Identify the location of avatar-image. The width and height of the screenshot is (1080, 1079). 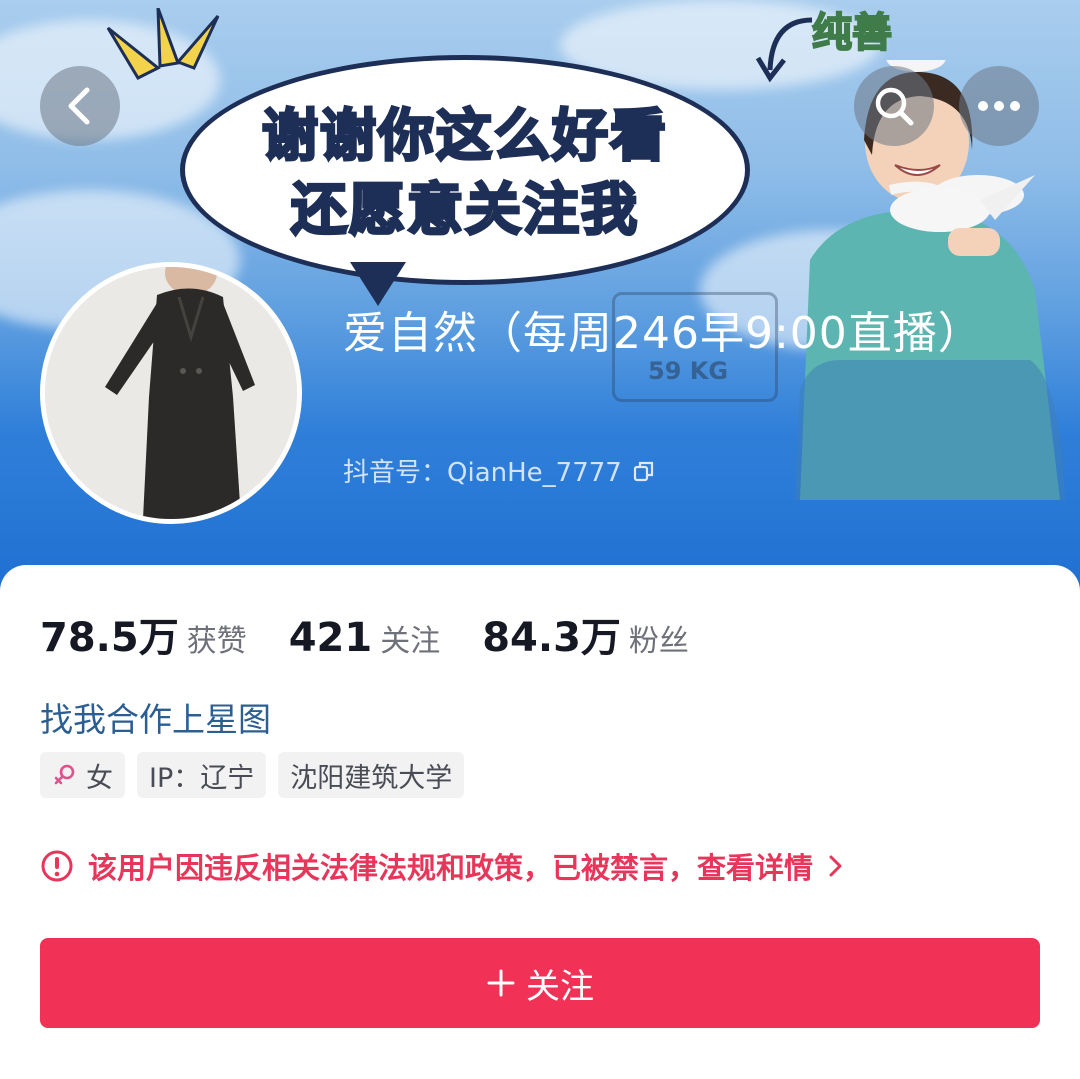
(171, 393).